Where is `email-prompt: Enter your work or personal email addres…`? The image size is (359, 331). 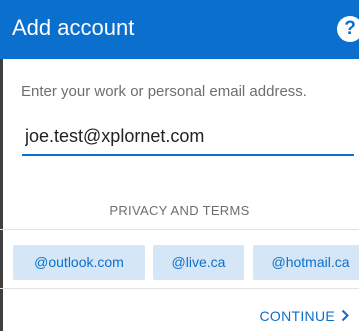
email-prompt: Enter your work or personal email addres… is located at coordinates (164, 91).